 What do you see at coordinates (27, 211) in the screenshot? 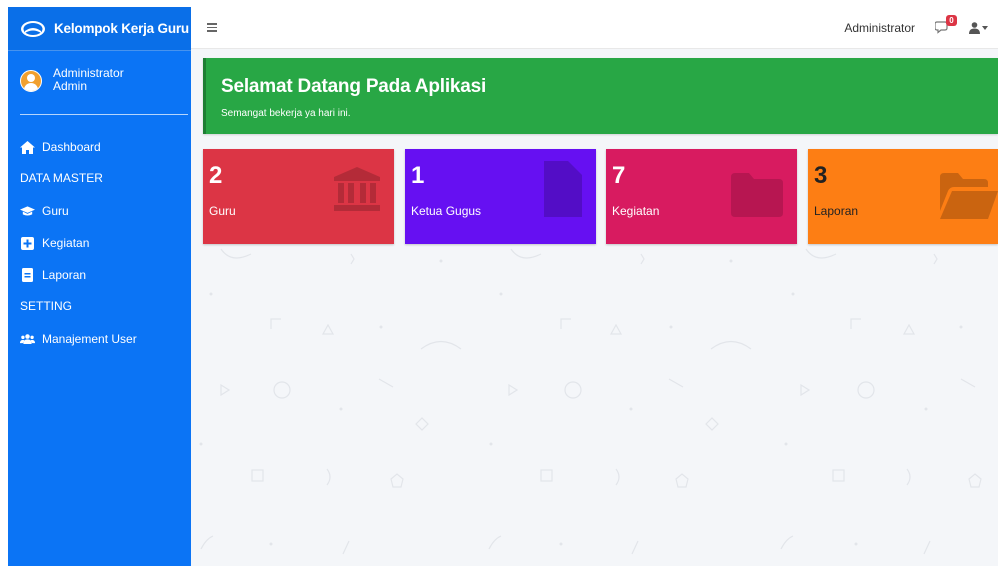
I see `graduation-cap-icon` at bounding box center [27, 211].